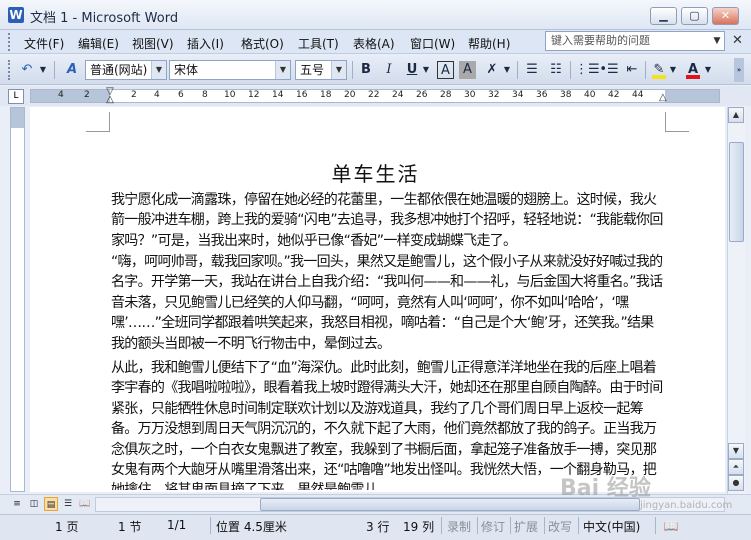  What do you see at coordinates (326, 95) in the screenshot?
I see `ruler-number: 18` at bounding box center [326, 95].